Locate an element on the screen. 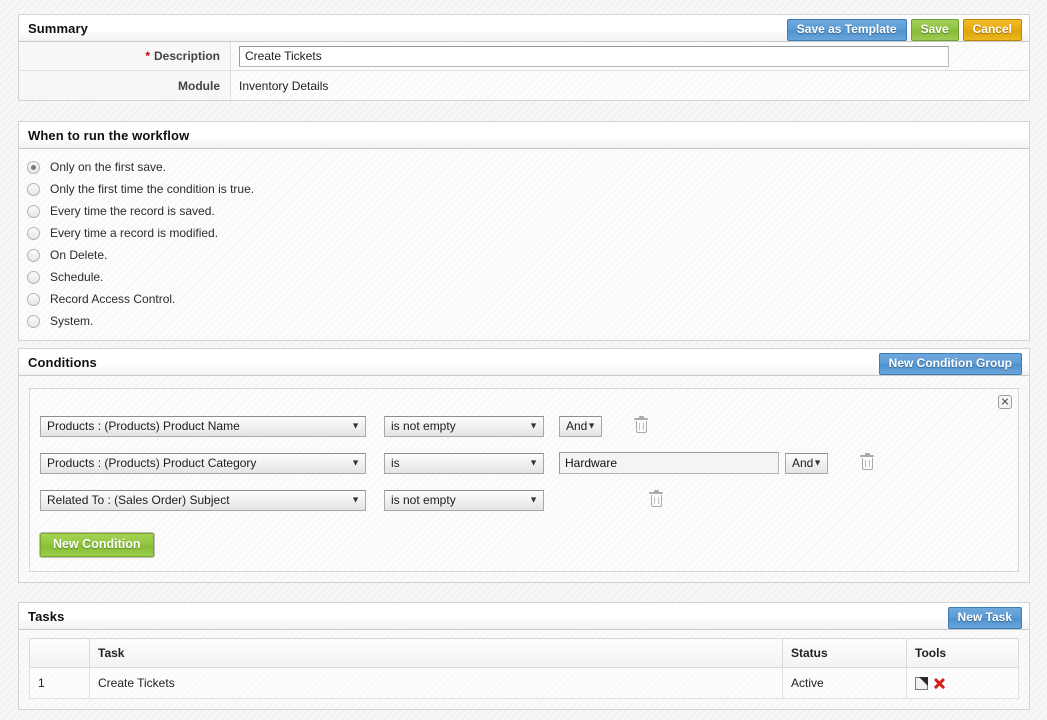 This screenshot has height=720, width=1047. description-value-cell is located at coordinates (630, 56).